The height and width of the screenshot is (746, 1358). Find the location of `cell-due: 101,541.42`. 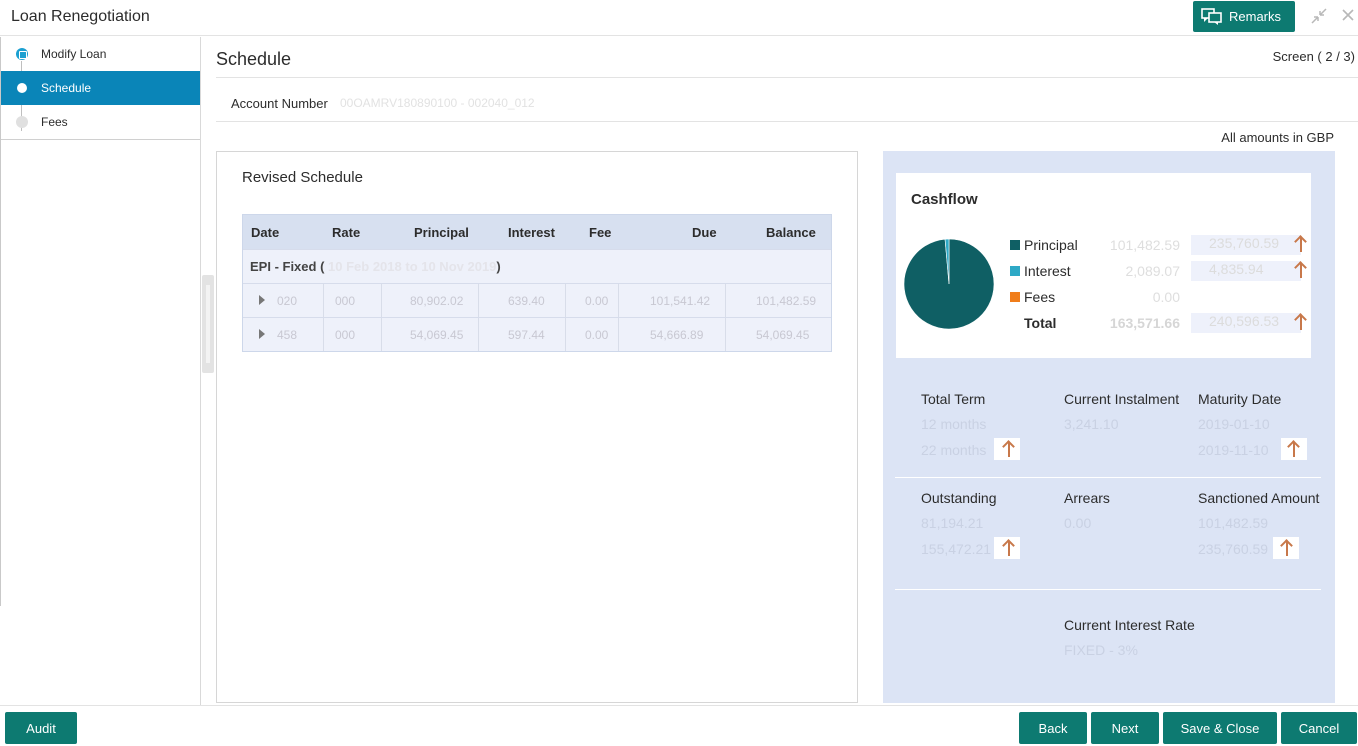

cell-due: 101,541.42 is located at coordinates (680, 301).